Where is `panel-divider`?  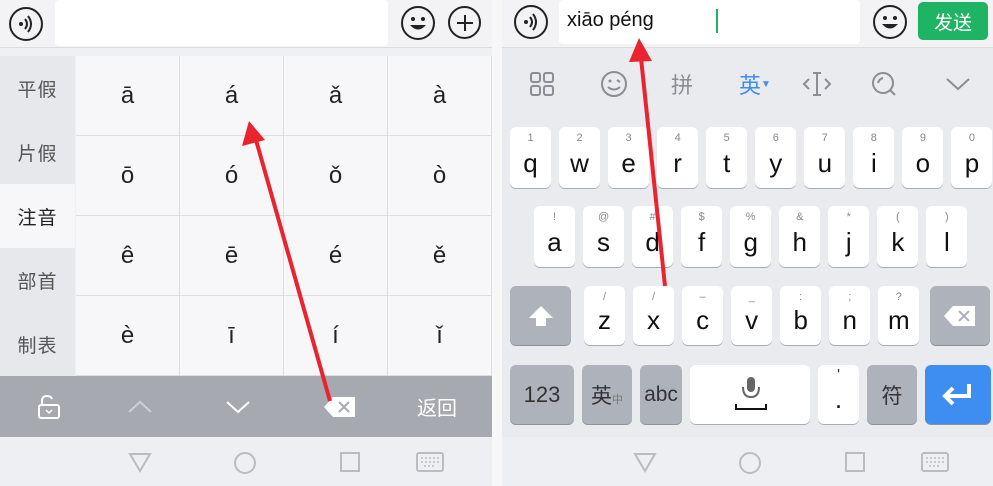 panel-divider is located at coordinates (497, 243).